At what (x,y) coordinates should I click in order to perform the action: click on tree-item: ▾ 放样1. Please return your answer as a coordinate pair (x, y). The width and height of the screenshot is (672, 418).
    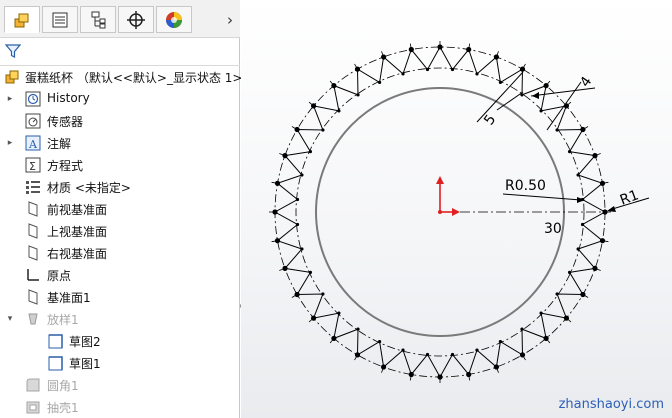
    Looking at the image, I should click on (120, 319).